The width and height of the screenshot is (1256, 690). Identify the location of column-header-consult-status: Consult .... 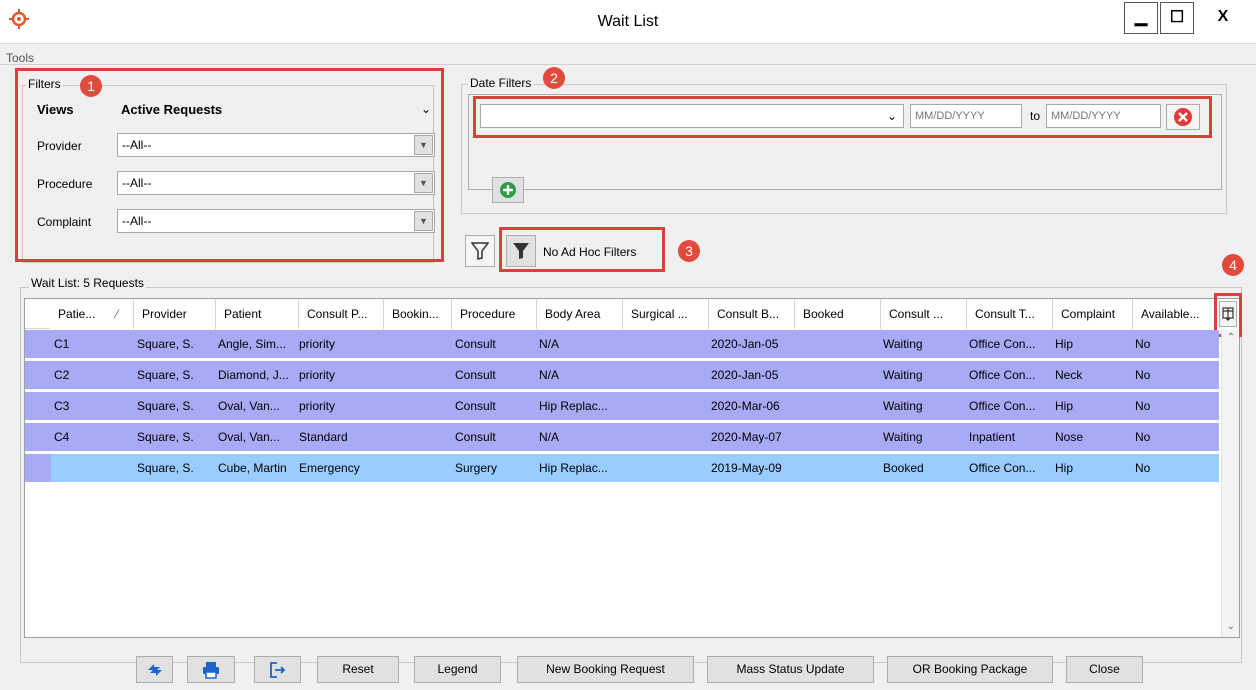
(924, 314).